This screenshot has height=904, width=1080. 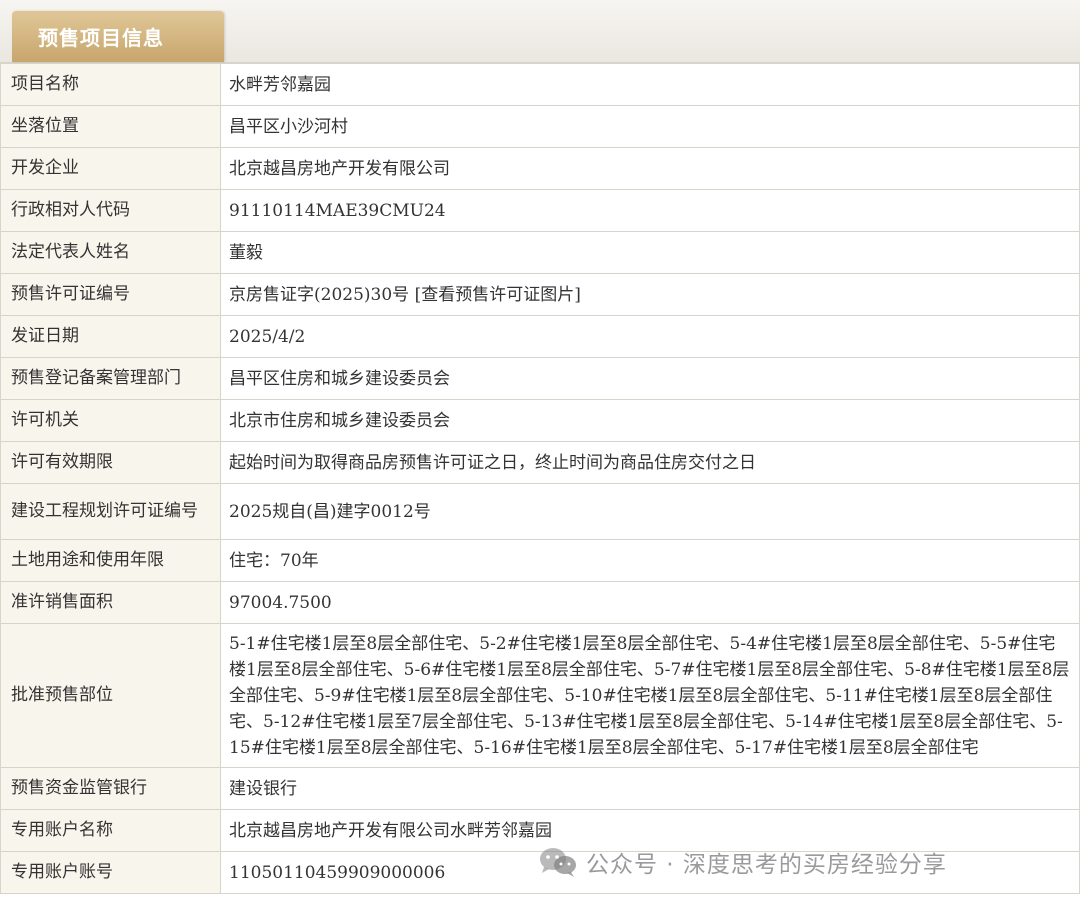 What do you see at coordinates (650, 788) in the screenshot?
I see `row-value-supervising-bank: 建设银行` at bounding box center [650, 788].